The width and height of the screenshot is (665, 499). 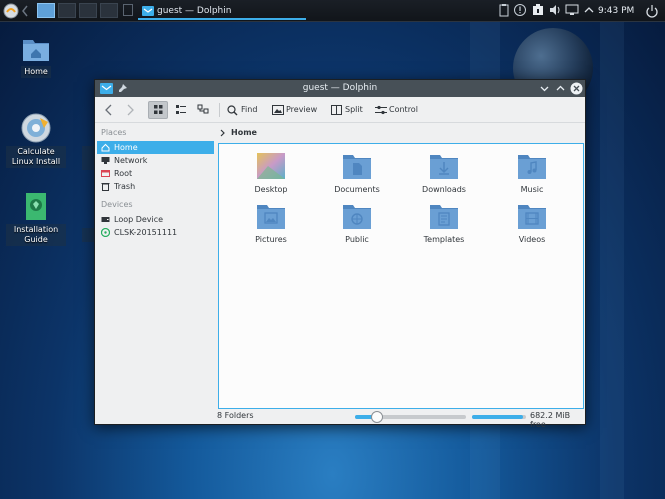 I want to click on compact-view-icon, so click(x=181, y=109).